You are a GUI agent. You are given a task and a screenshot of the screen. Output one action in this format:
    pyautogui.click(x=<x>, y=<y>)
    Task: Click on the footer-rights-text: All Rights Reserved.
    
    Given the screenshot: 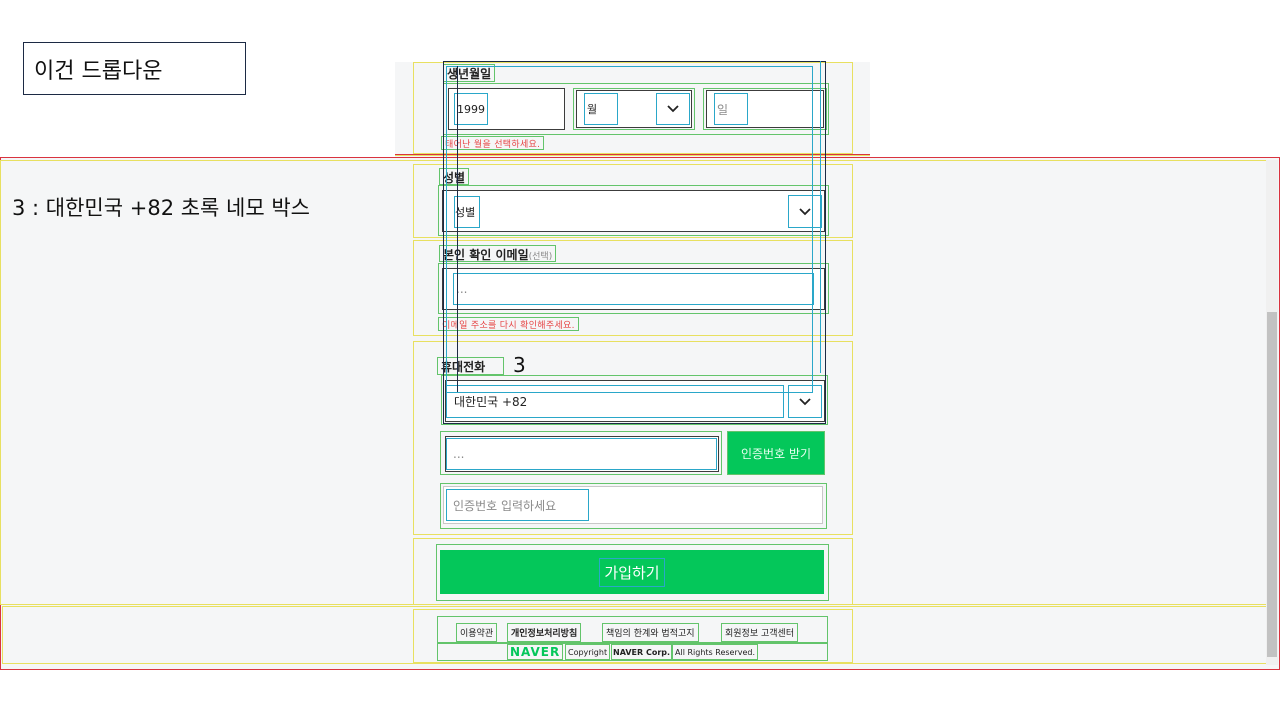 What is the action you would take?
    pyautogui.click(x=715, y=652)
    